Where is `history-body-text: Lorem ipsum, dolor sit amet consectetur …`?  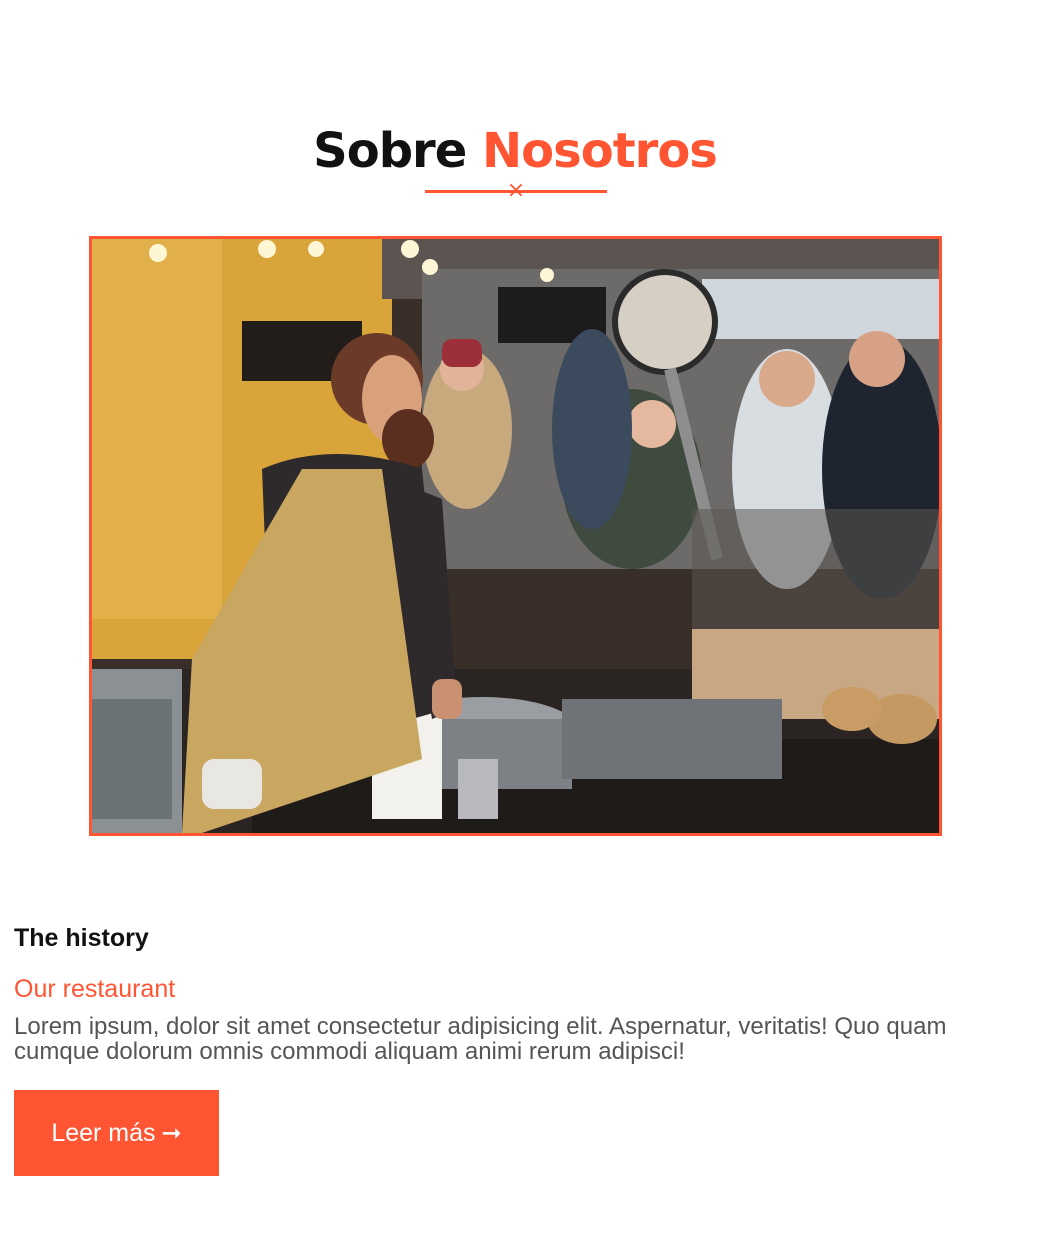 history-body-text: Lorem ipsum, dolor sit amet consectetur … is located at coordinates (480, 1039).